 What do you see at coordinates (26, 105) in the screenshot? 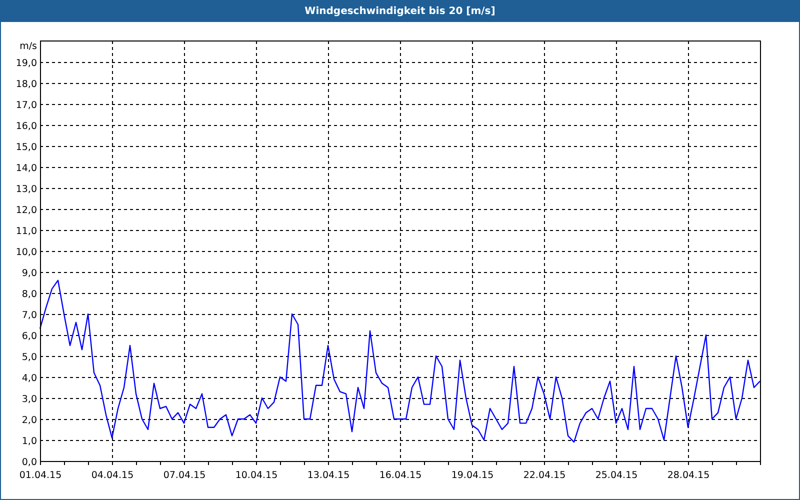
I see `axis-label: 17,0` at bounding box center [26, 105].